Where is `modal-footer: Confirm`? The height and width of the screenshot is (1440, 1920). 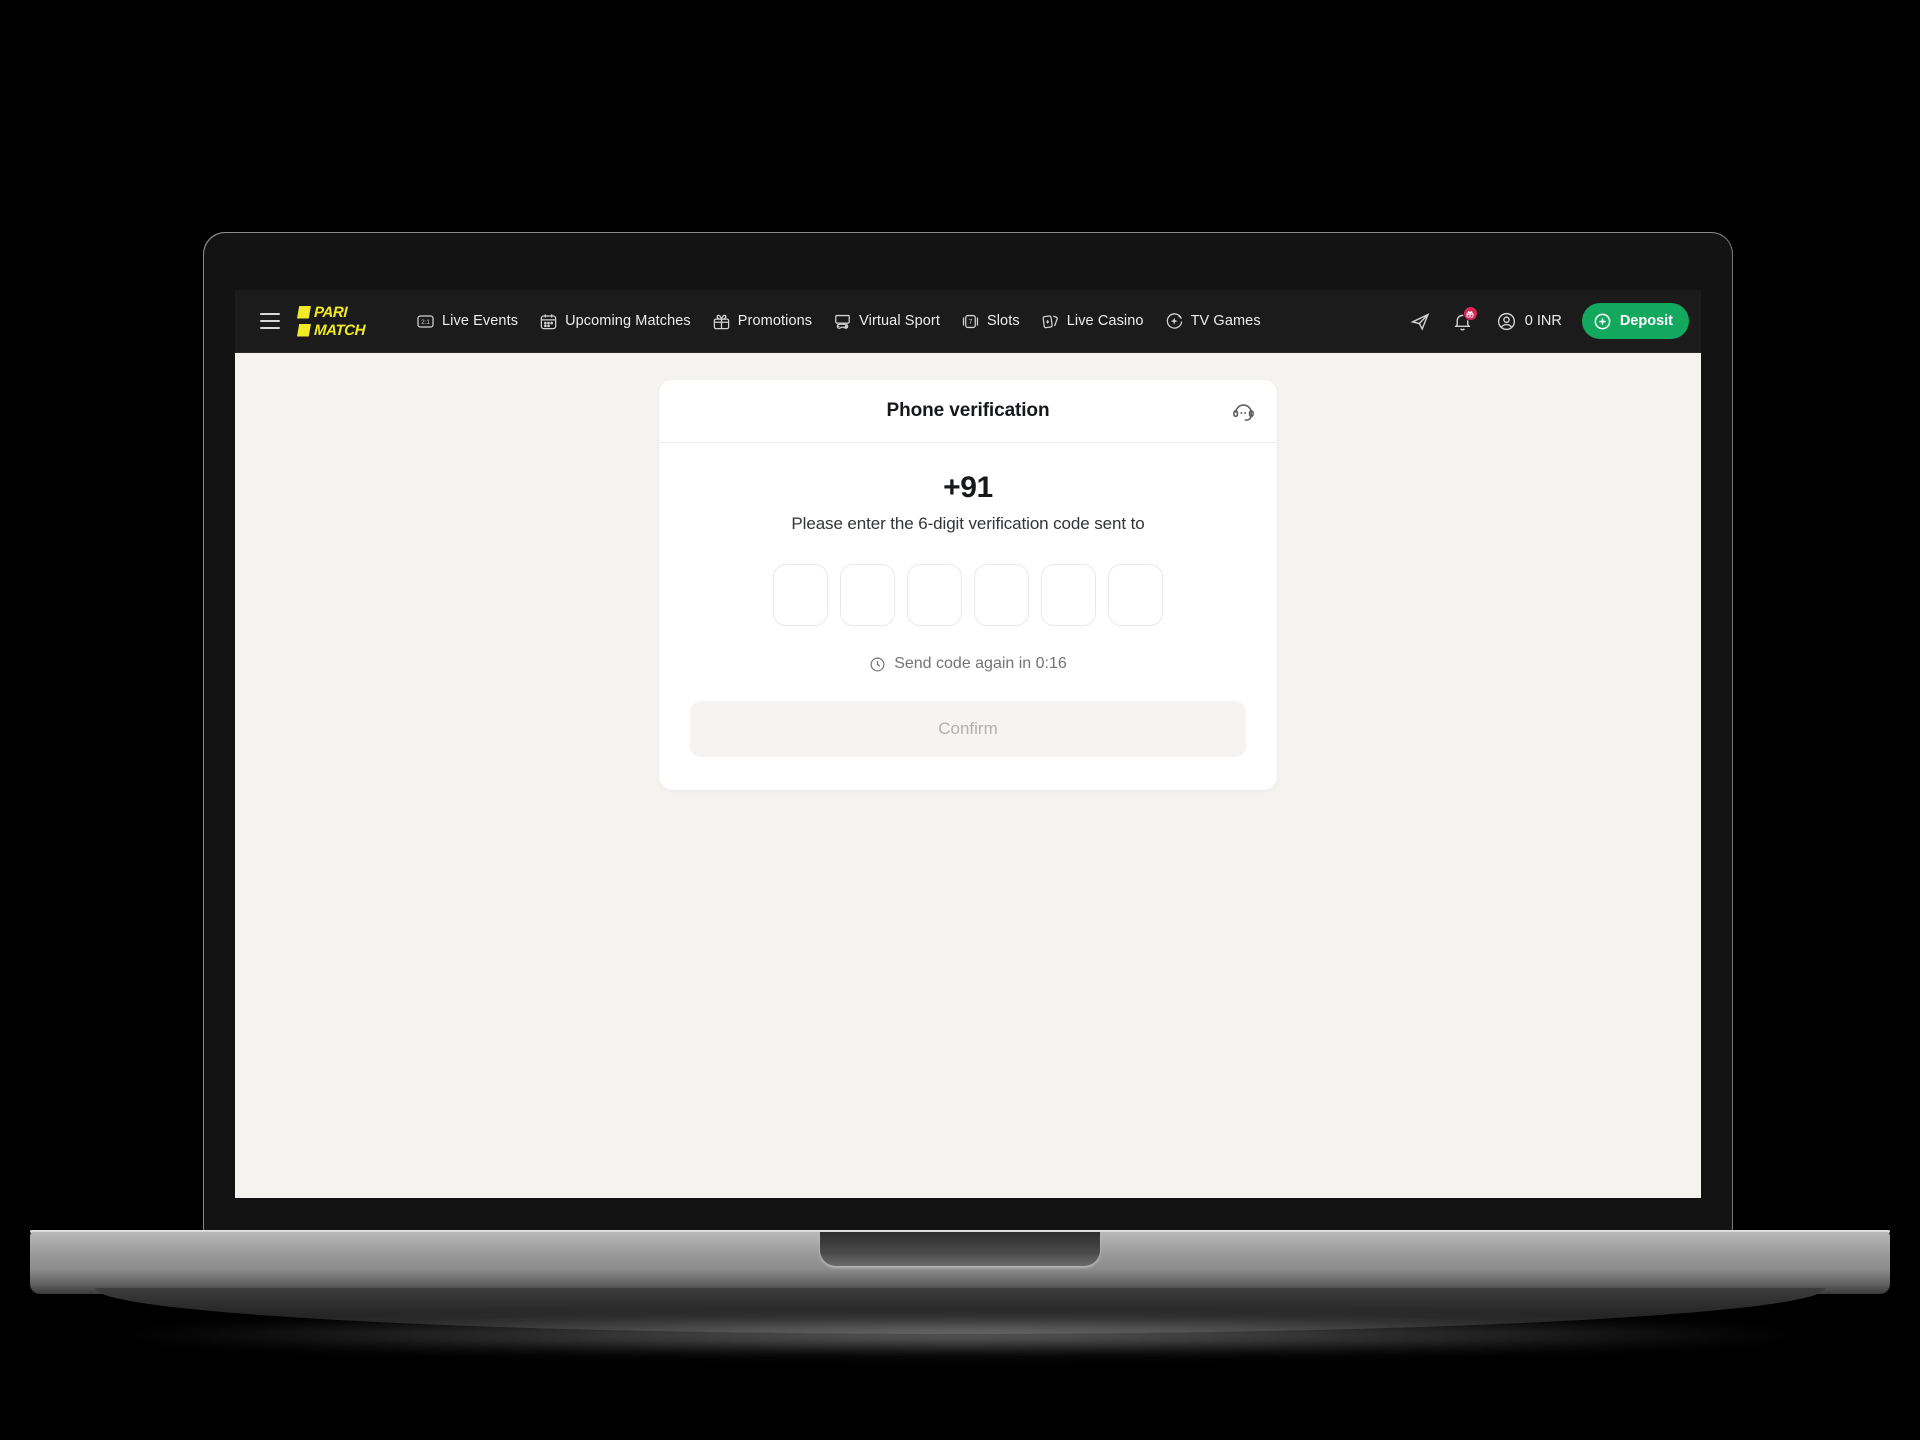
modal-footer: Confirm is located at coordinates (968, 731).